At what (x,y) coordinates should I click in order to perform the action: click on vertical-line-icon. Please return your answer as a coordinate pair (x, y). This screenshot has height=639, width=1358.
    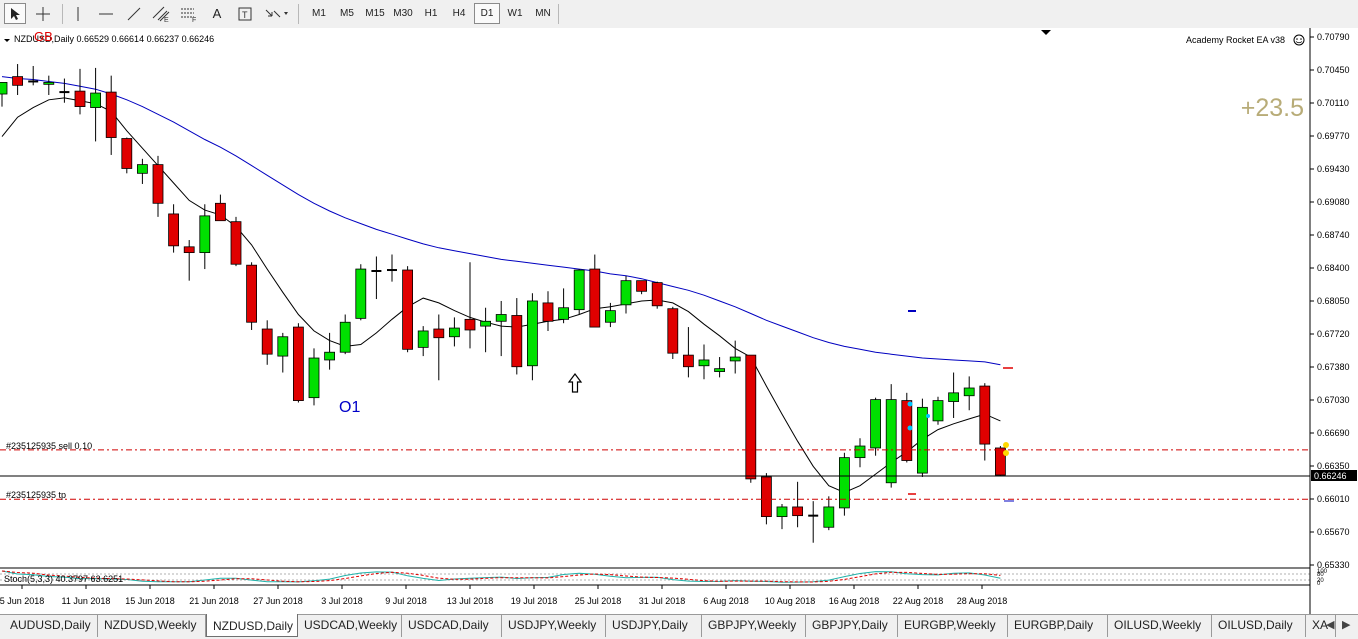
    Looking at the image, I should click on (78, 13).